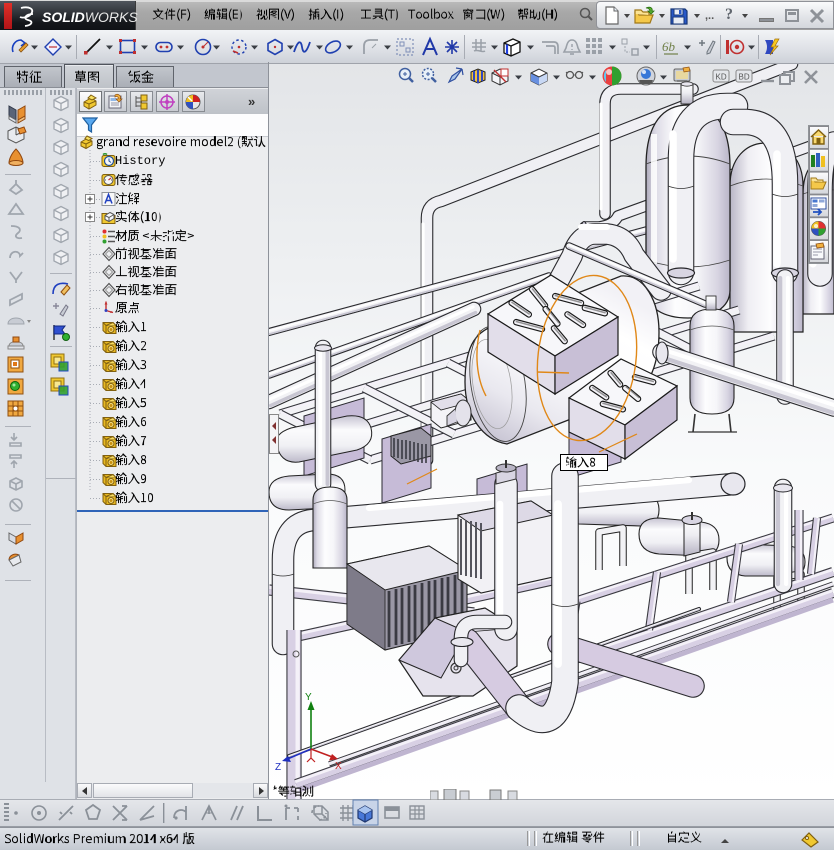 This screenshot has height=850, width=834. What do you see at coordinates (721, 77) in the screenshot?
I see `svg-text: KD` at bounding box center [721, 77].